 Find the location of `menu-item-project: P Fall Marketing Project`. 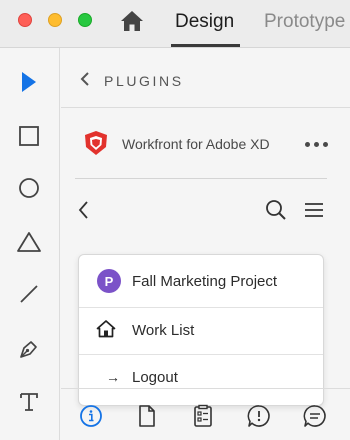

menu-item-project: P Fall Marketing Project is located at coordinates (201, 282).